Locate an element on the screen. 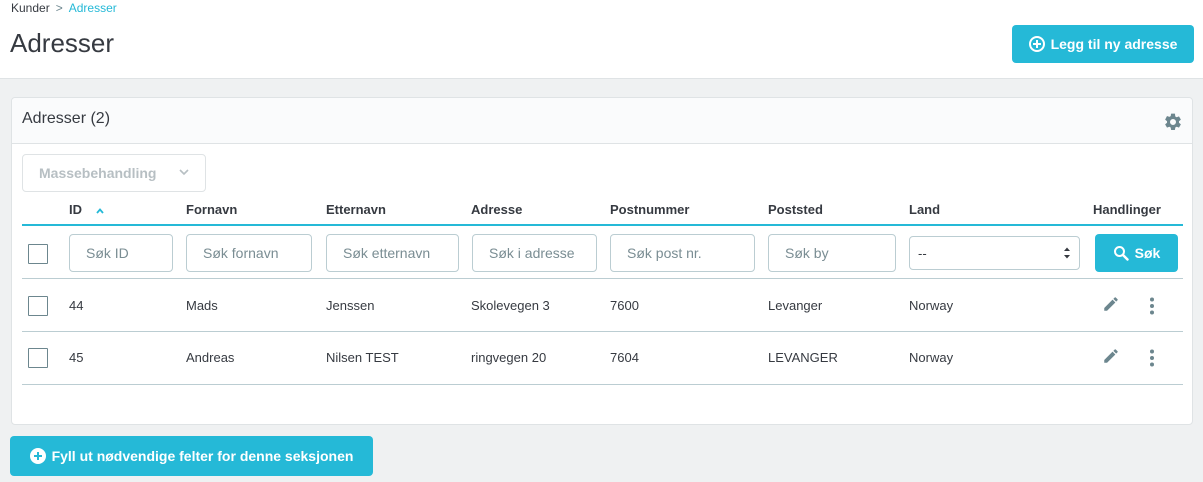 This screenshot has height=482, width=1203. card-title: Adresser (2) is located at coordinates (66, 118).